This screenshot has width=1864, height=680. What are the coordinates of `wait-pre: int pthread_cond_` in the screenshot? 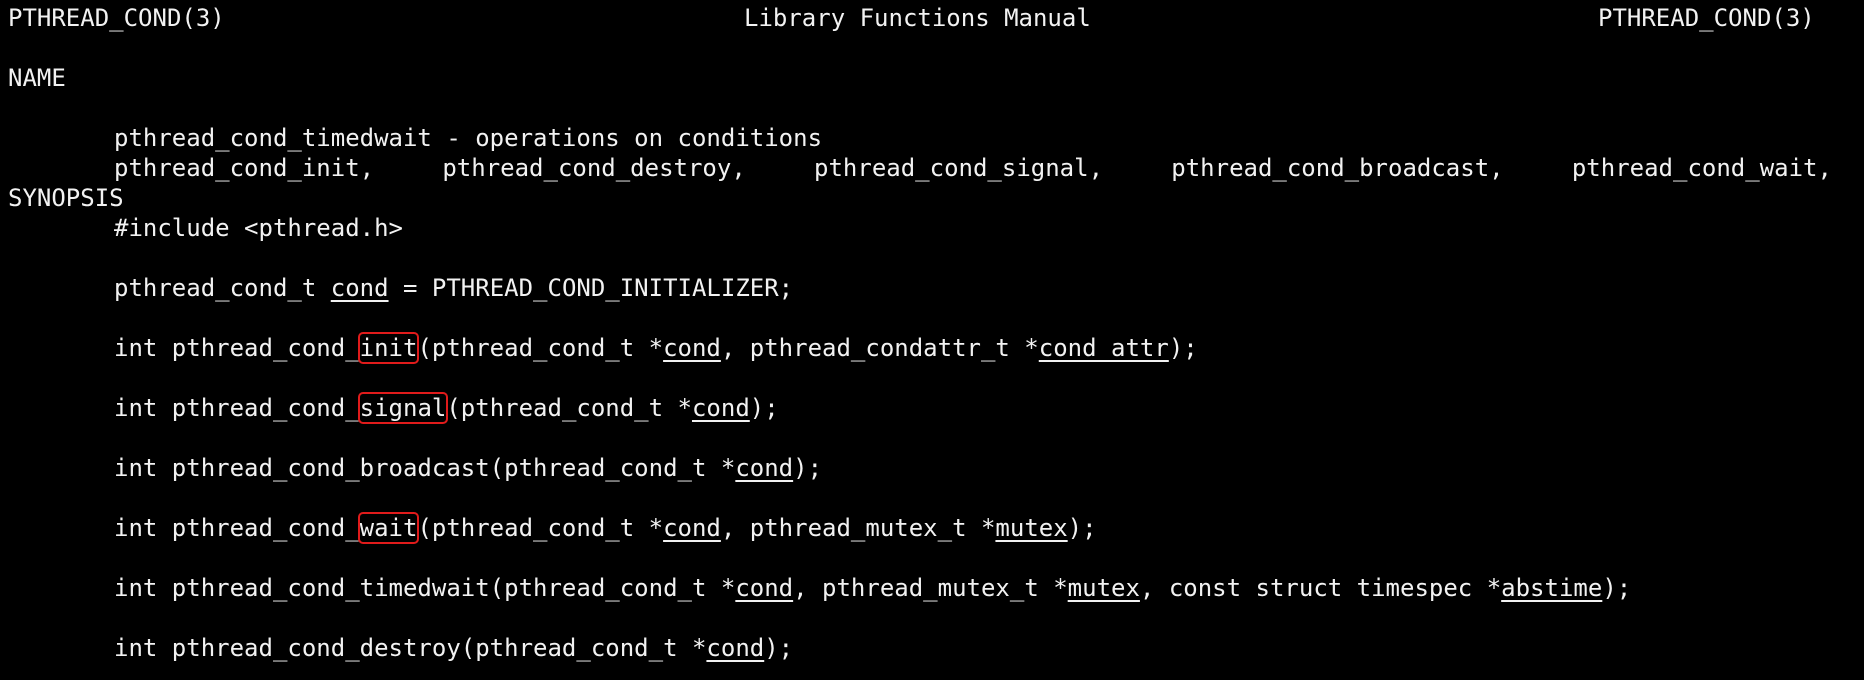 It's located at (237, 528).